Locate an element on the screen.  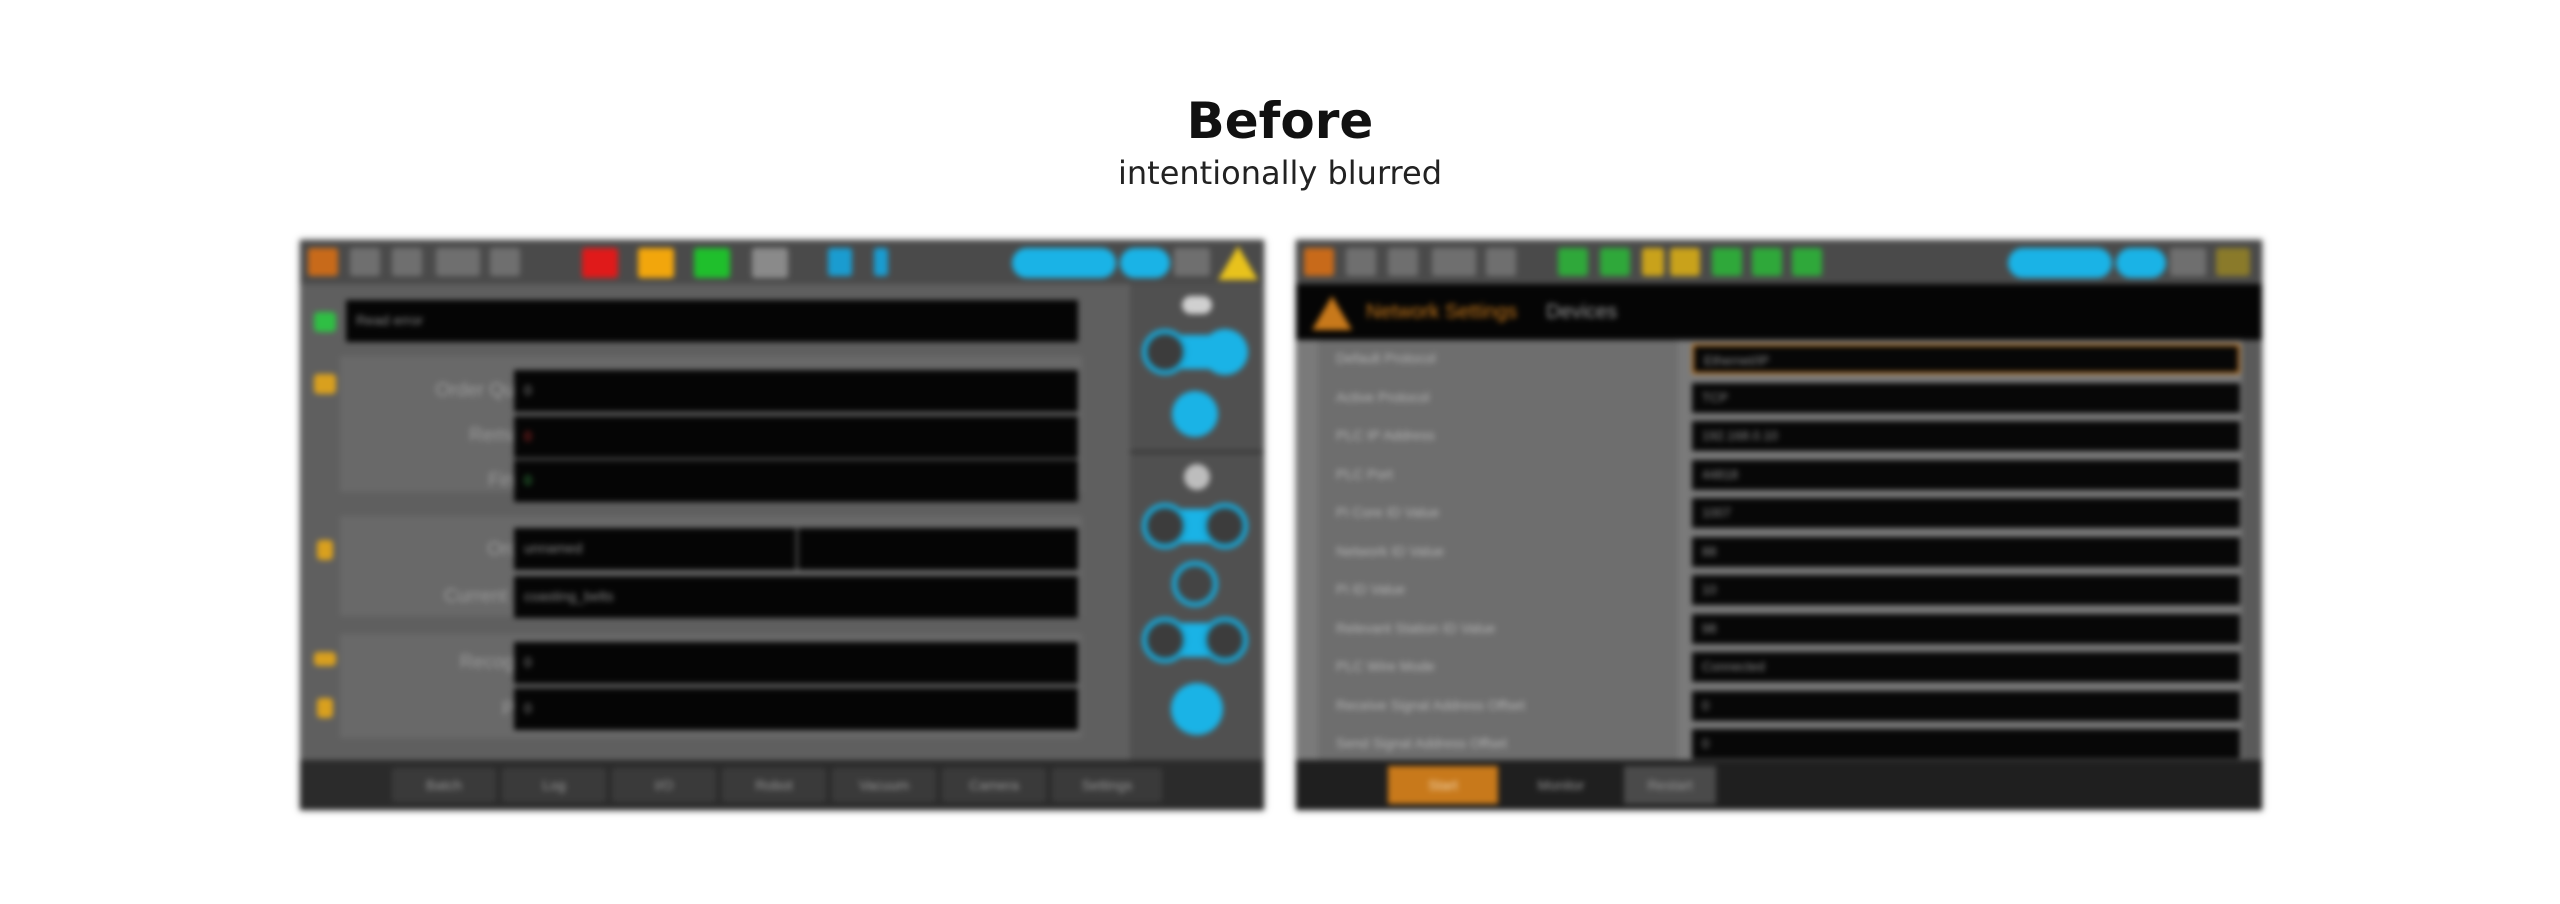
edit-icon is located at coordinates (325, 322).